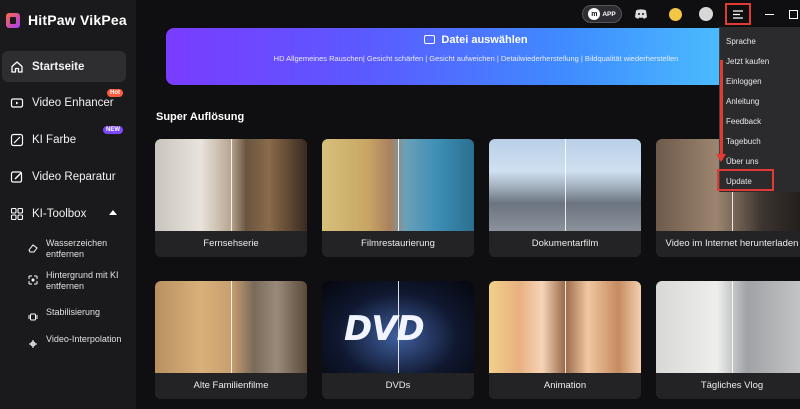  I want to click on section-title: Super Auflösung, so click(200, 117).